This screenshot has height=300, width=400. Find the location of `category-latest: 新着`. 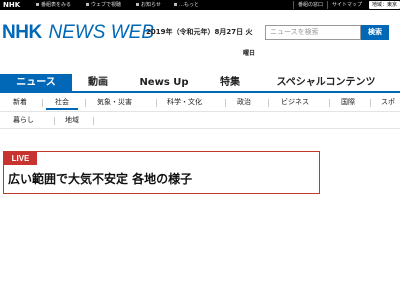

category-latest: 新着 is located at coordinates (20, 102).